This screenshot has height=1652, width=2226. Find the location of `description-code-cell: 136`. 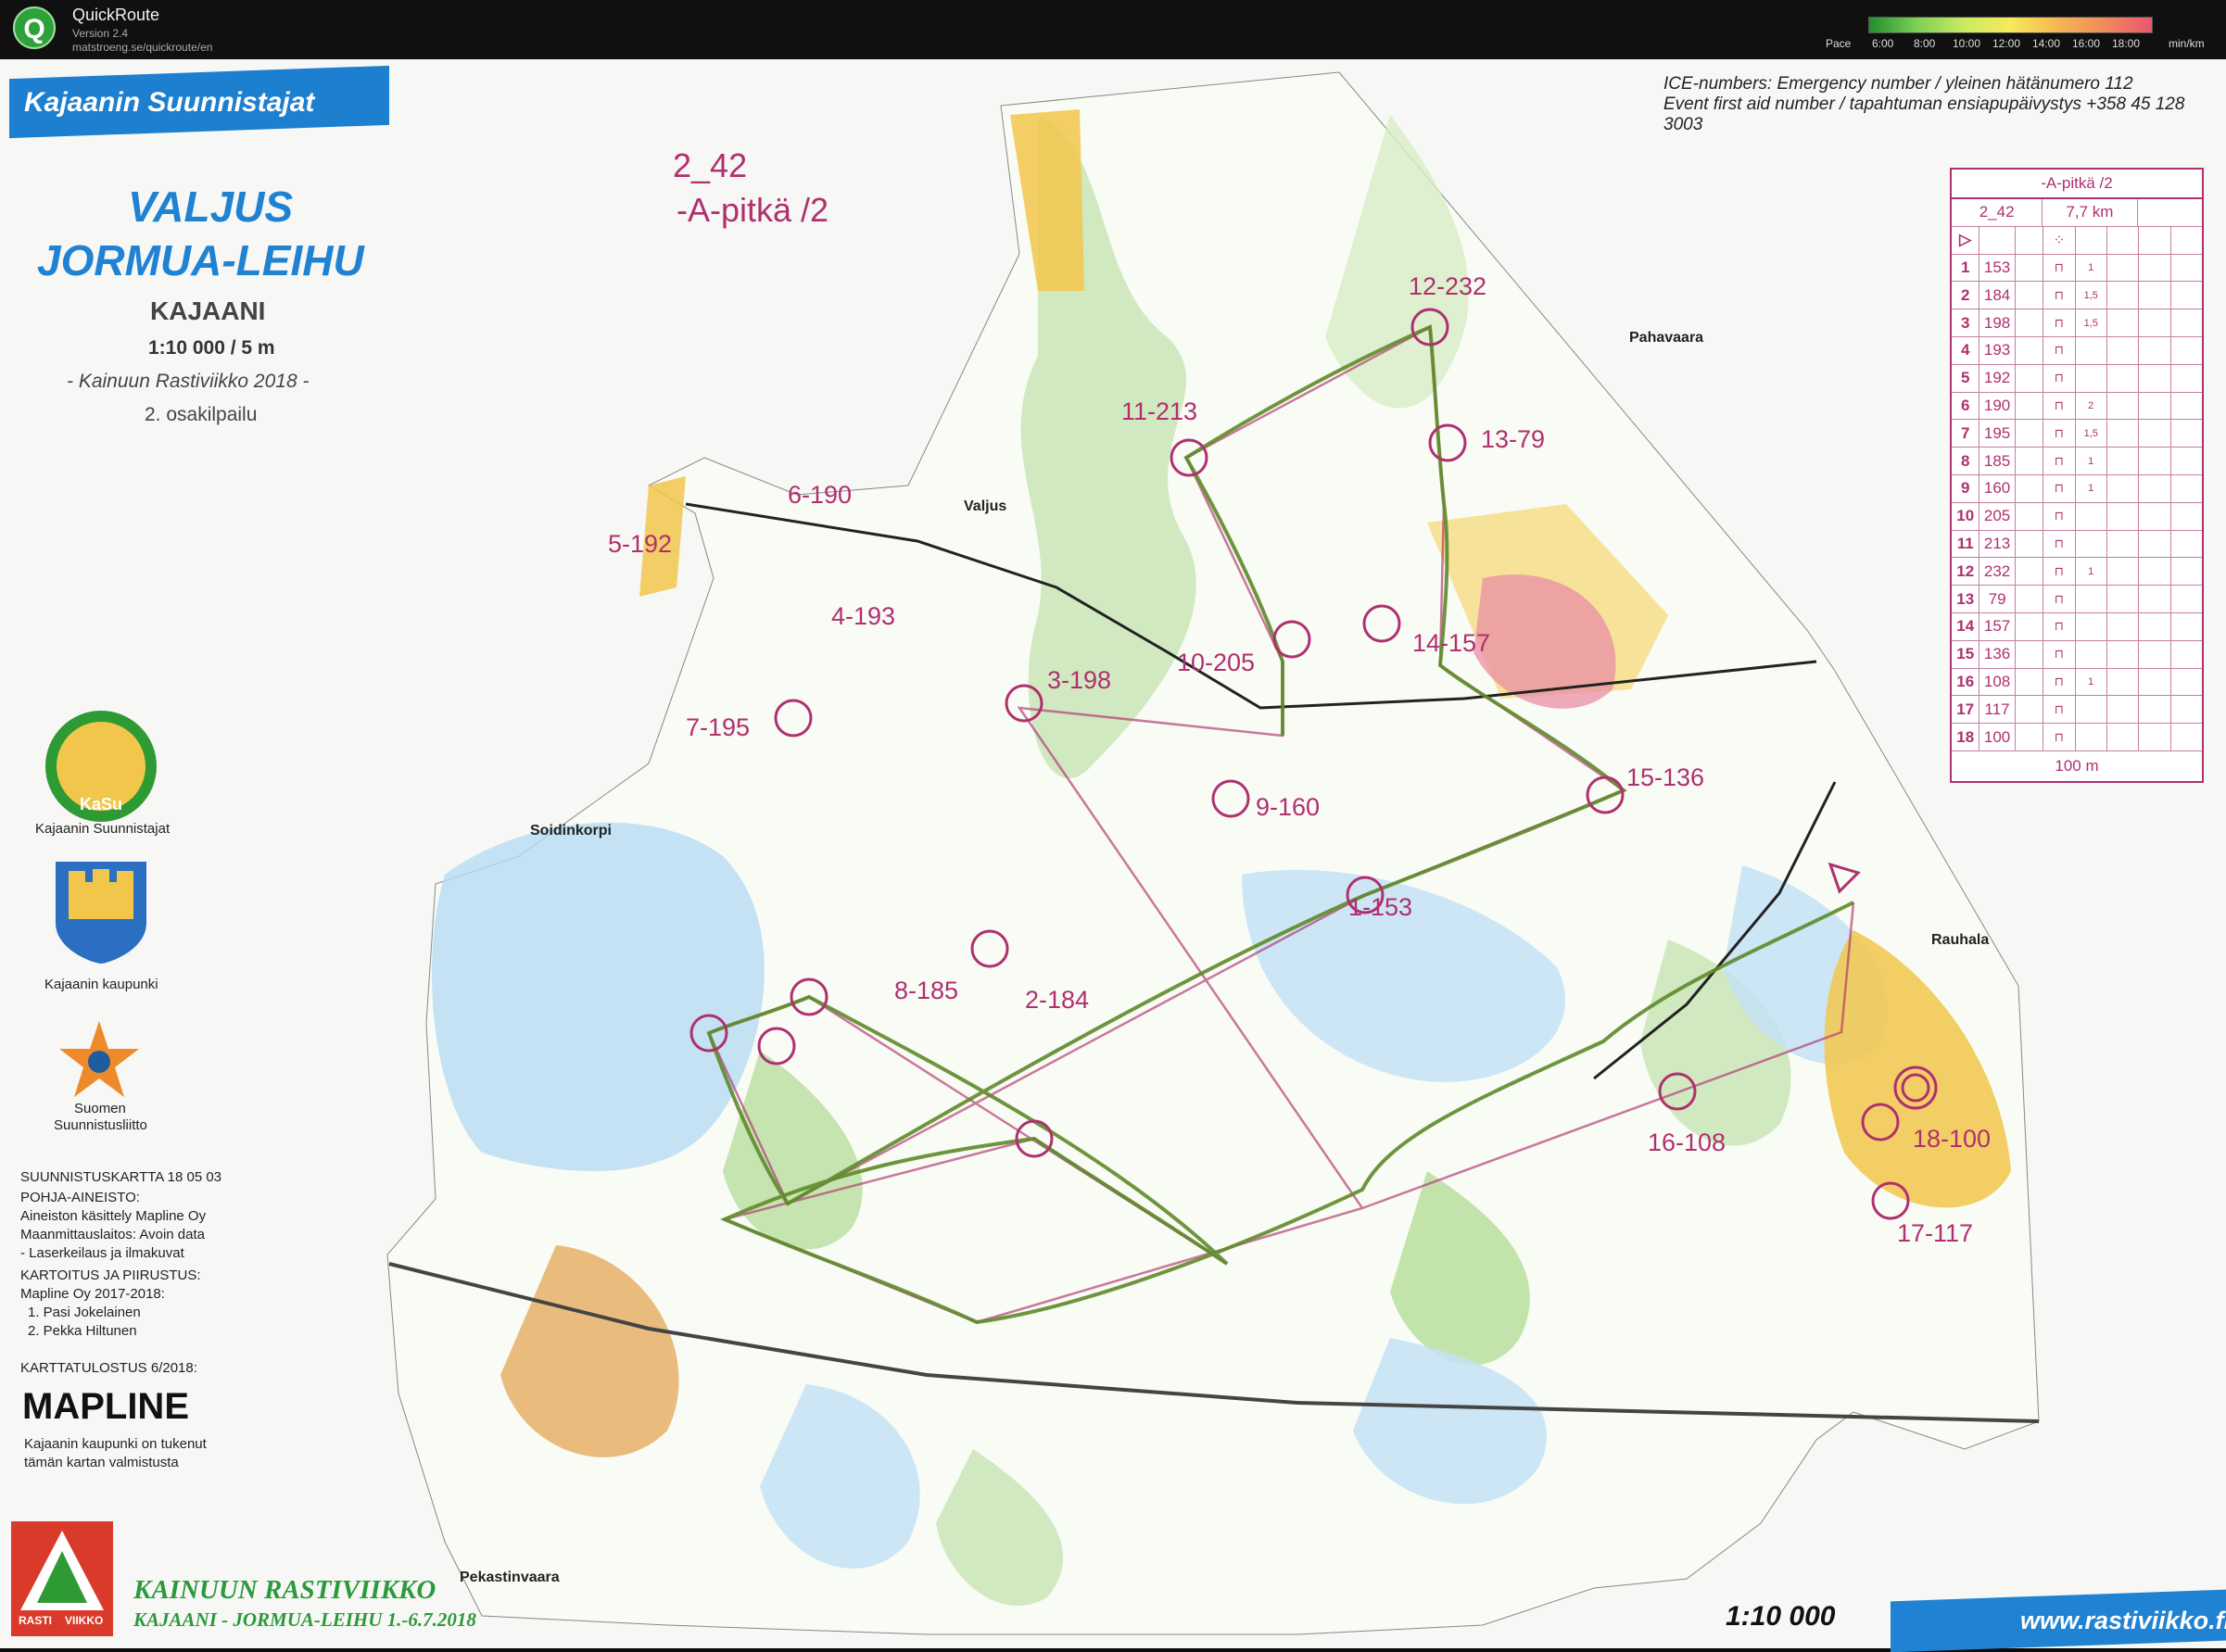

description-code-cell: 136 is located at coordinates (1997, 654).